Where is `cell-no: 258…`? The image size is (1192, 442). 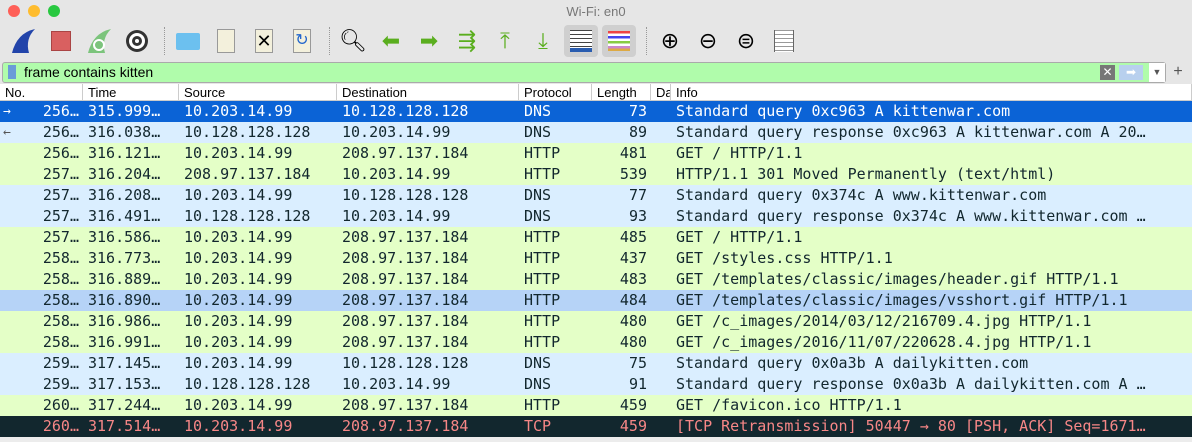 cell-no: 258… is located at coordinates (60, 342).